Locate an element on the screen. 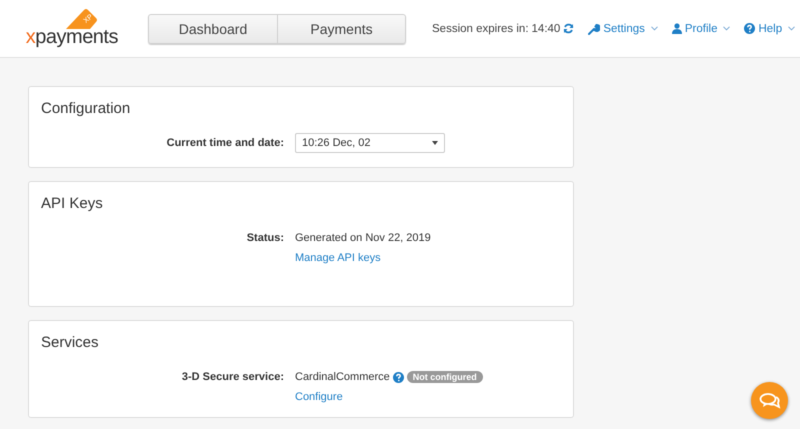 The width and height of the screenshot is (800, 429). menu-dropdown: Help is located at coordinates (770, 28).